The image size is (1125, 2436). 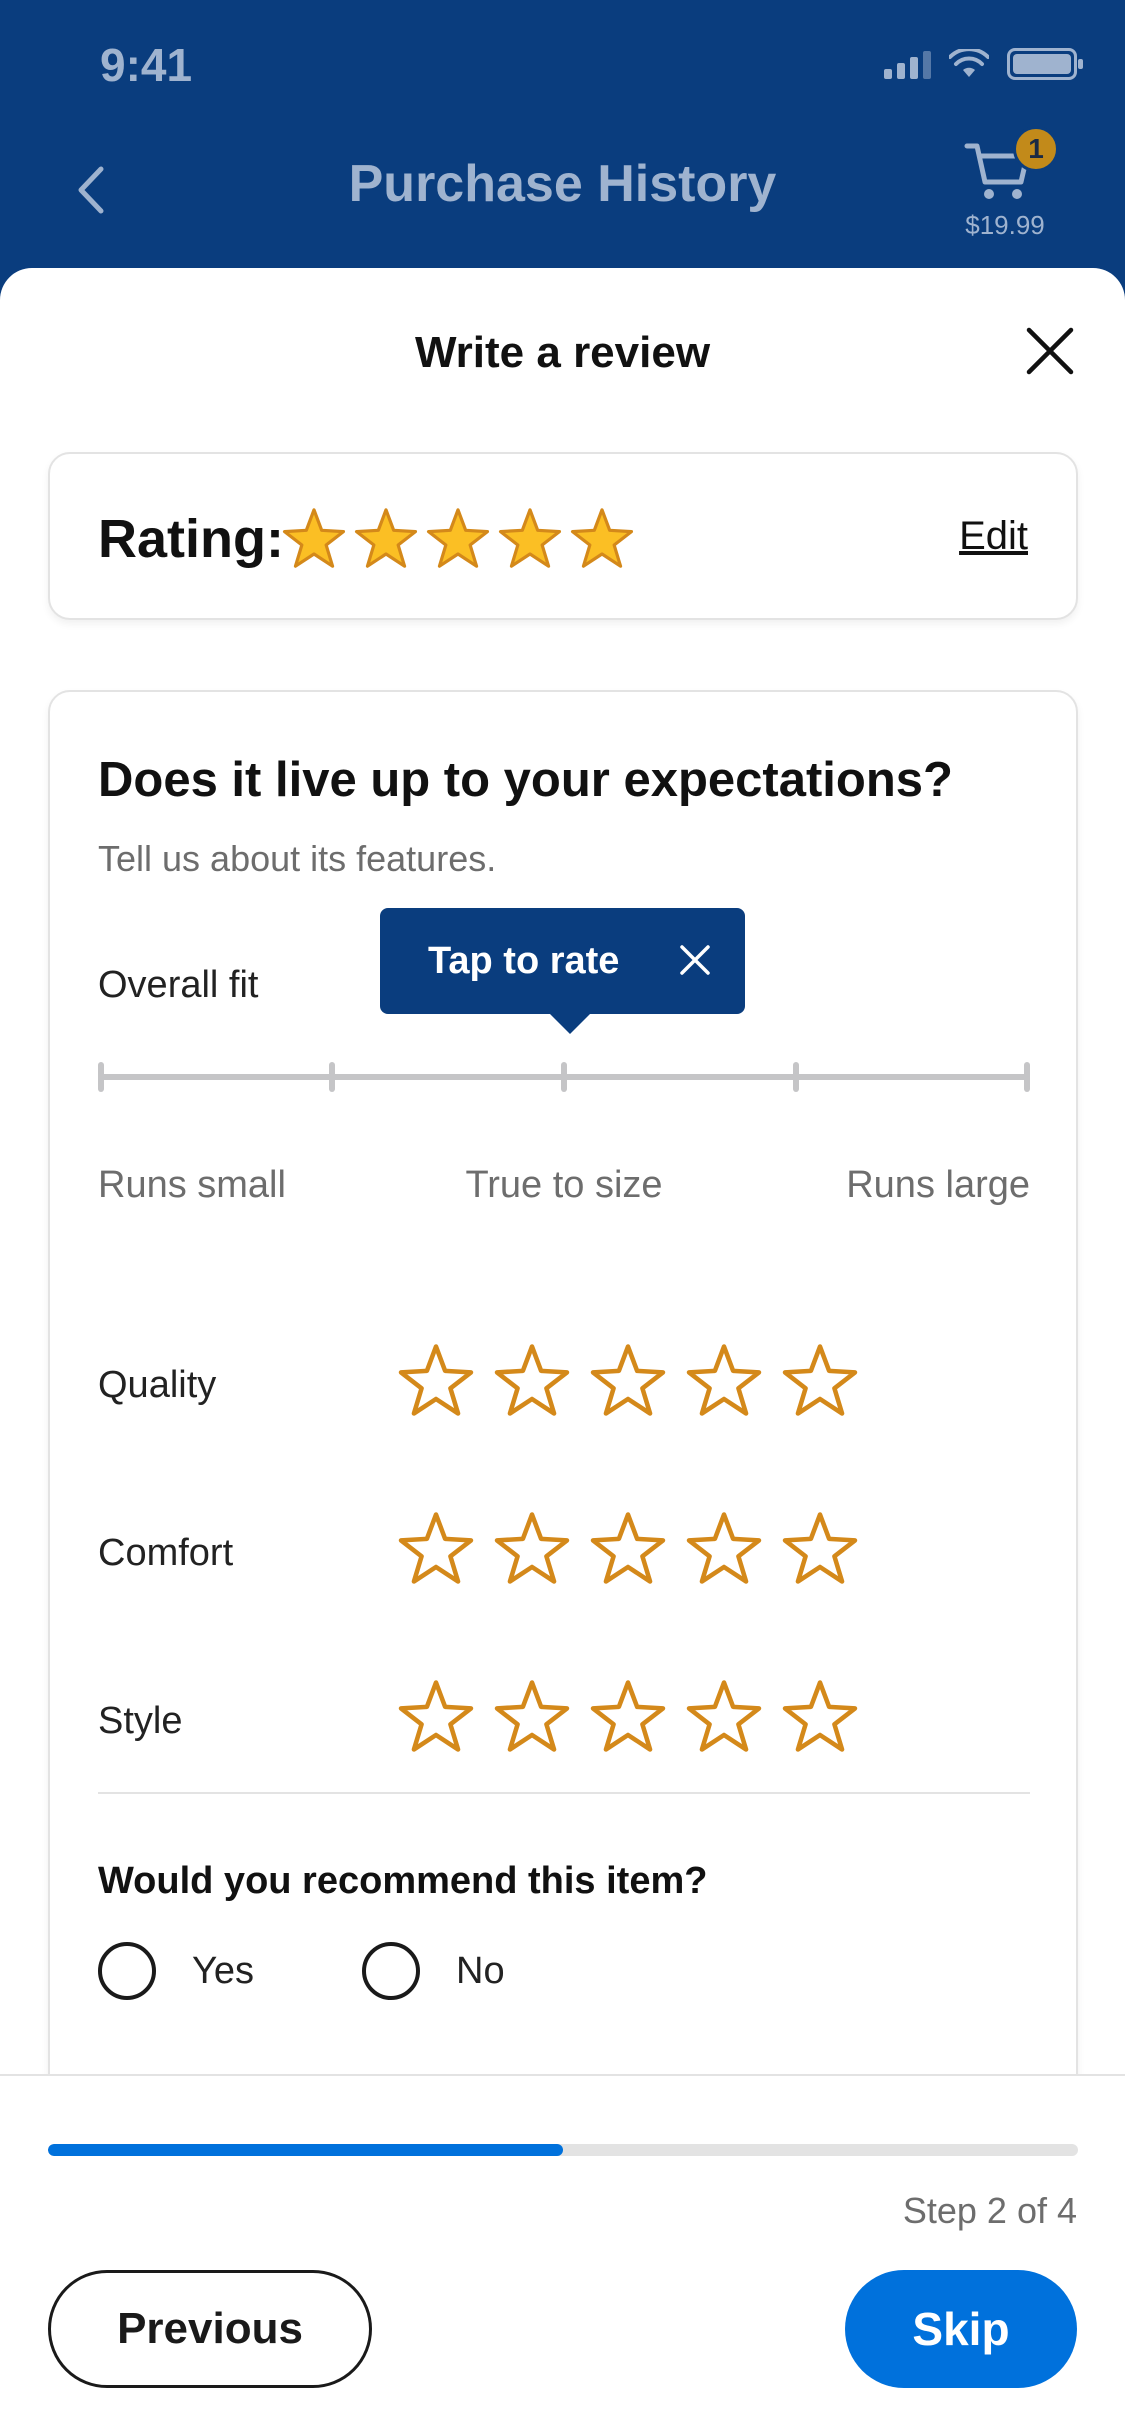 I want to click on overall-fit-slider, so click(x=564, y=1077).